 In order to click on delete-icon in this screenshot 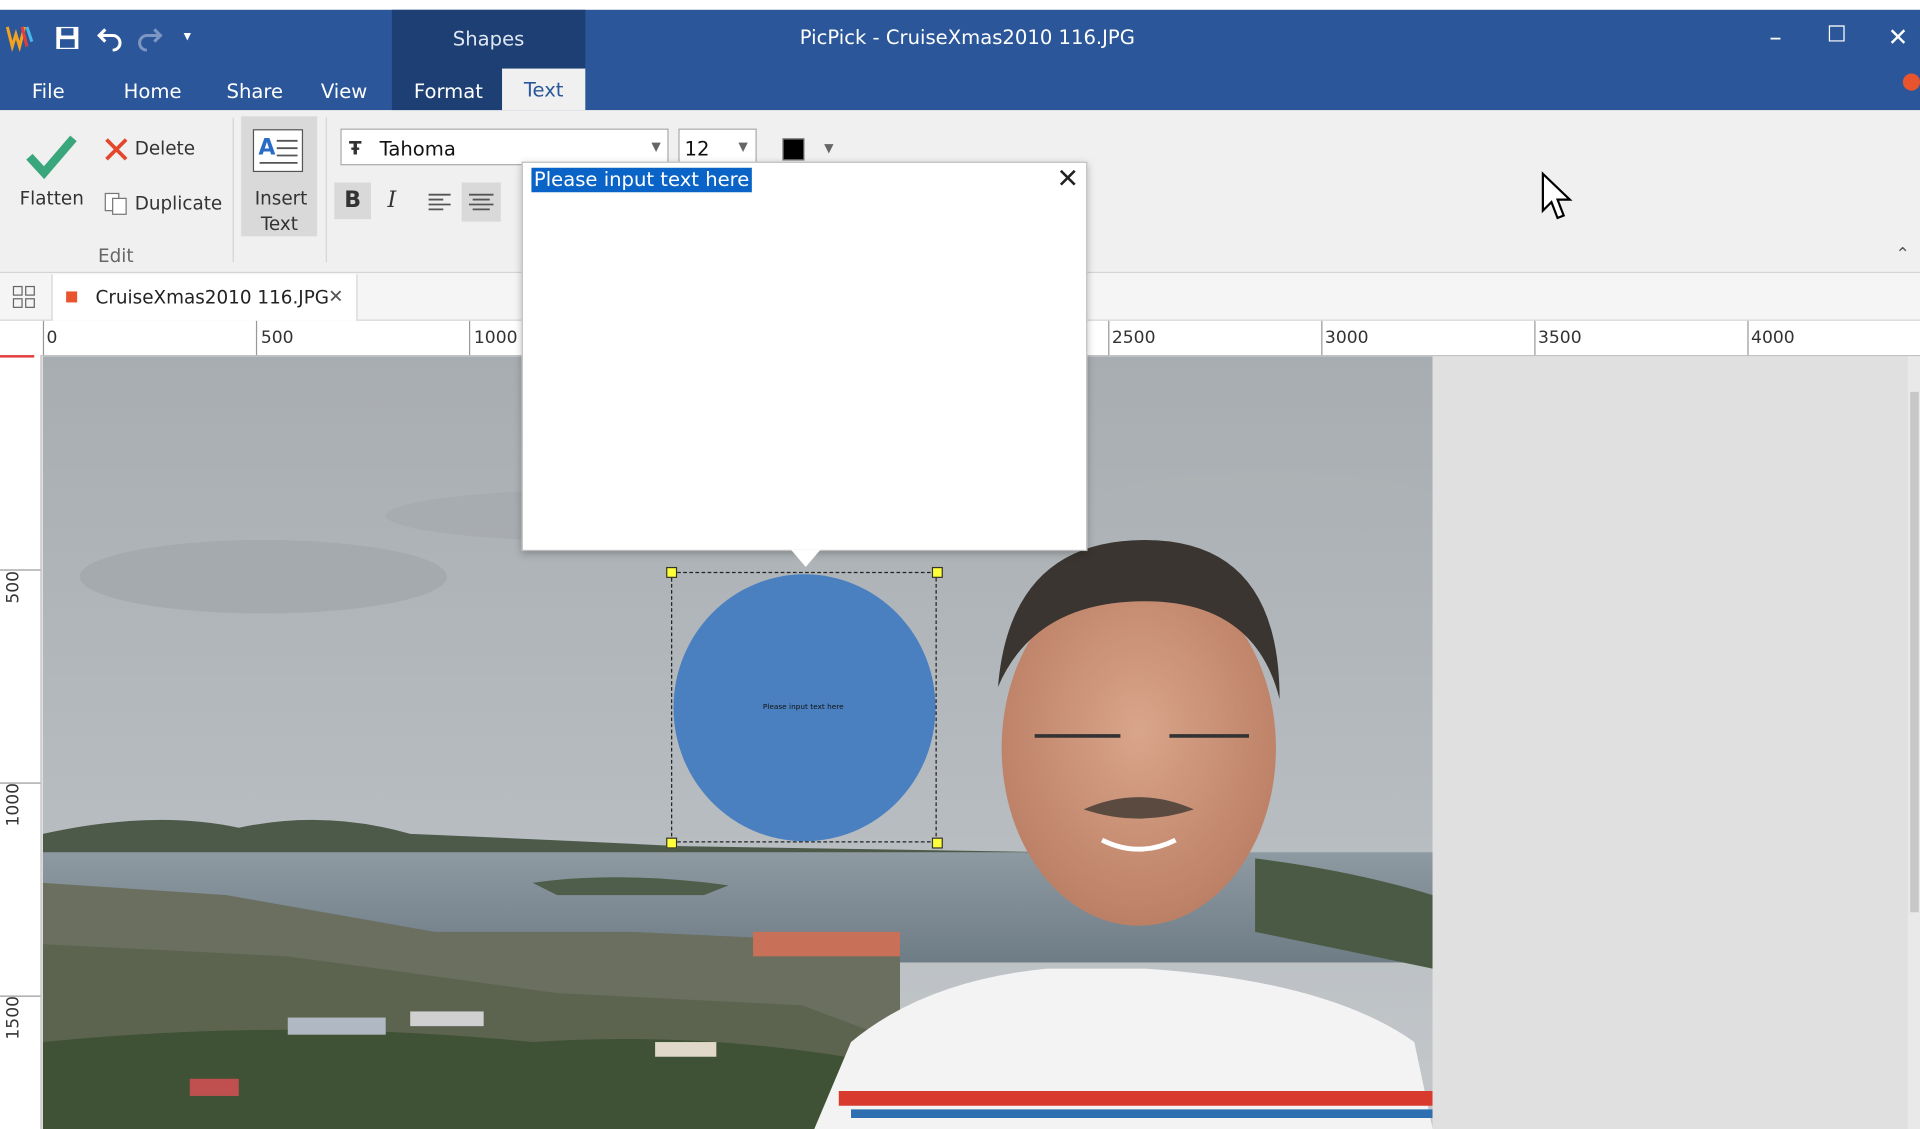, I will do `click(116, 149)`.